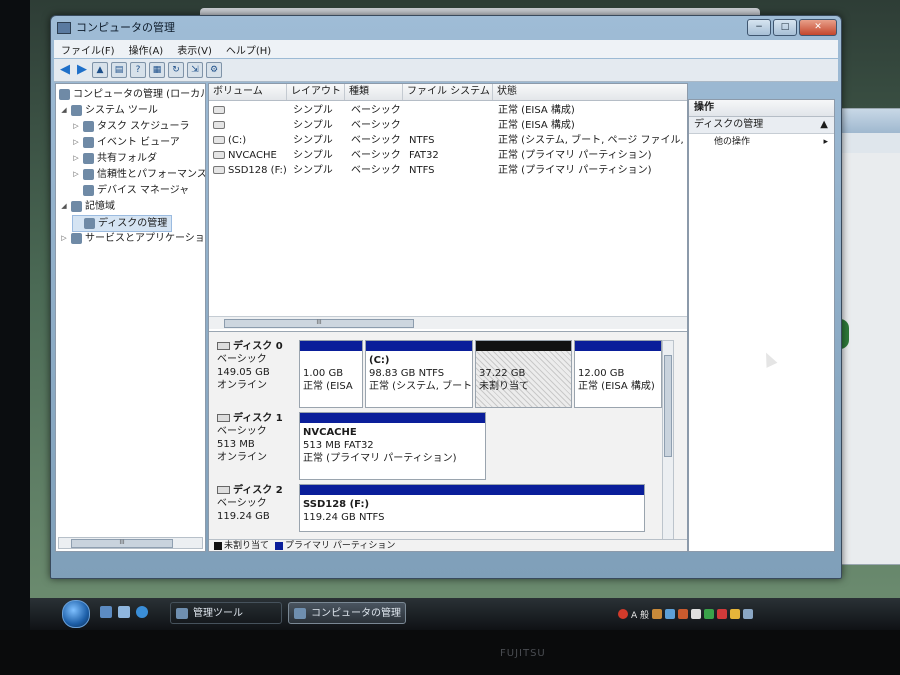  What do you see at coordinates (448, 322) in the screenshot?
I see `volume-list-scrollbar: III` at bounding box center [448, 322].